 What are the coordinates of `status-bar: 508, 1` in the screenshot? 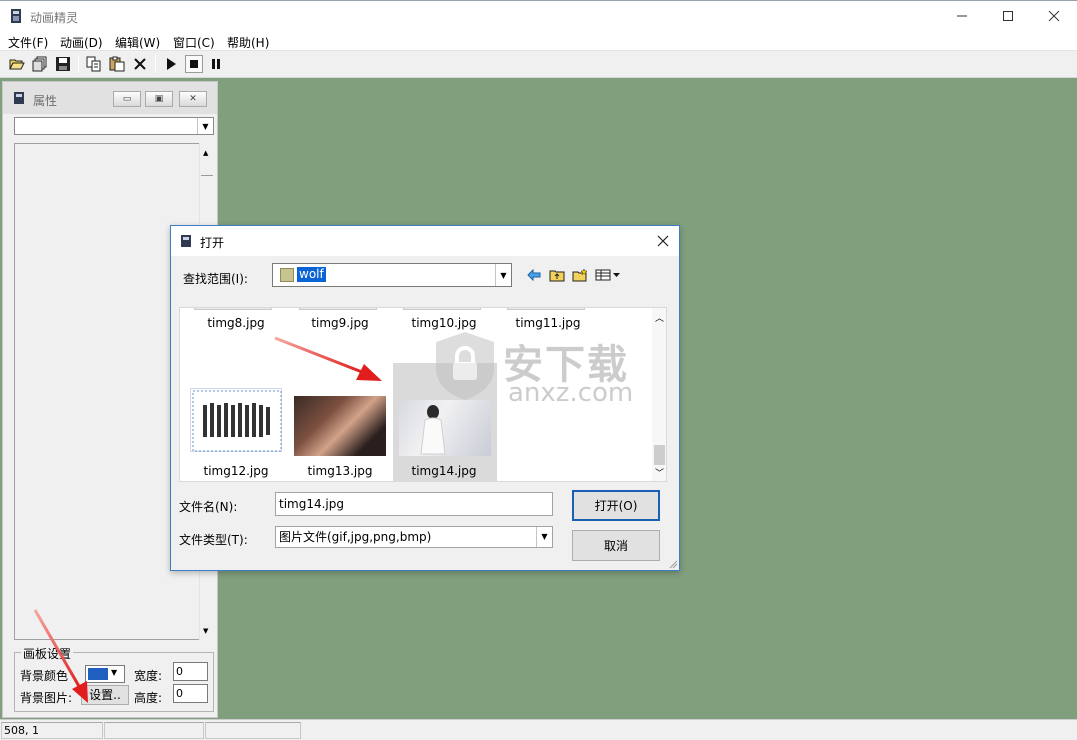 It's located at (538, 729).